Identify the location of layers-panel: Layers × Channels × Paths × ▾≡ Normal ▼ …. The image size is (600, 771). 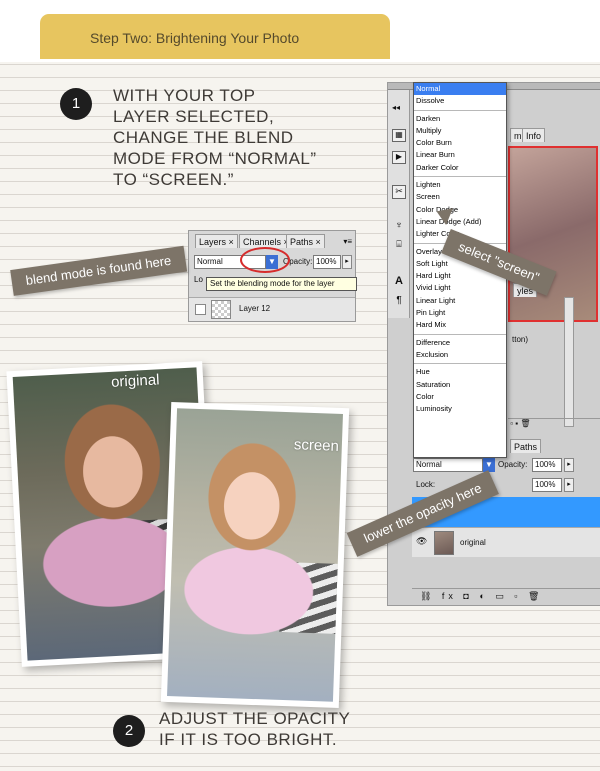
(272, 276).